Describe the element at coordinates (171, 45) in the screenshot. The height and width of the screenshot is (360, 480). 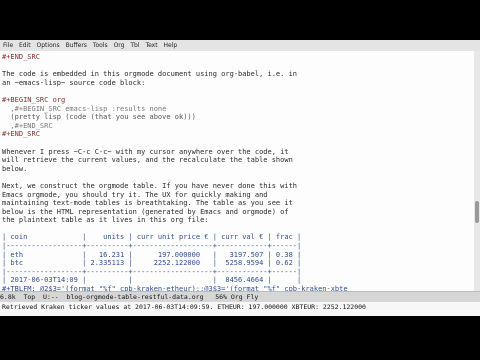
I see `menu-help: Help` at that location.